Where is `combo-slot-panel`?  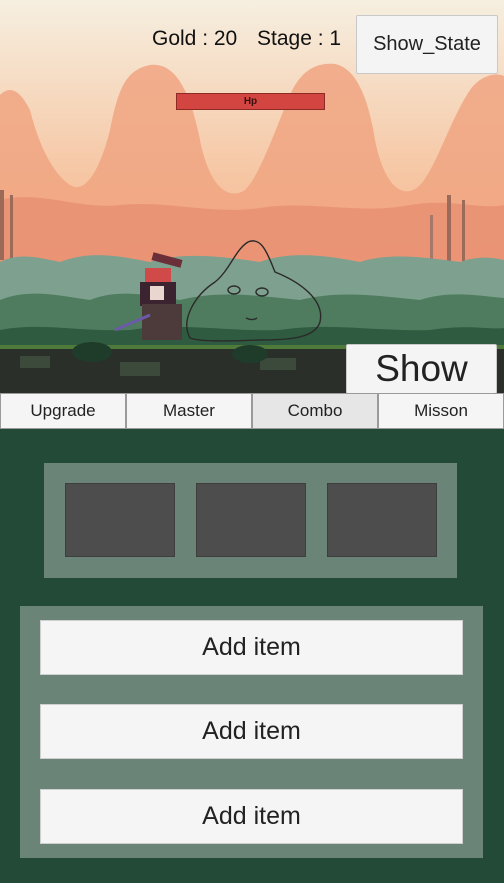 combo-slot-panel is located at coordinates (250, 520).